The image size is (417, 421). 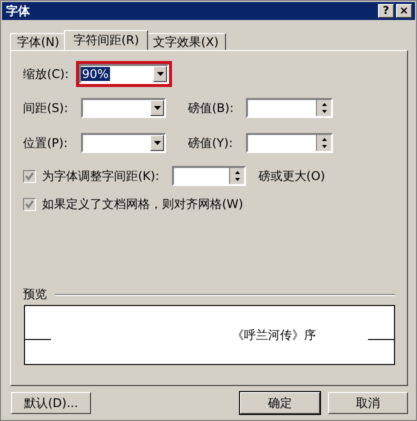 I want to click on preview-text: 《呼兰河传》序, so click(x=274, y=335).